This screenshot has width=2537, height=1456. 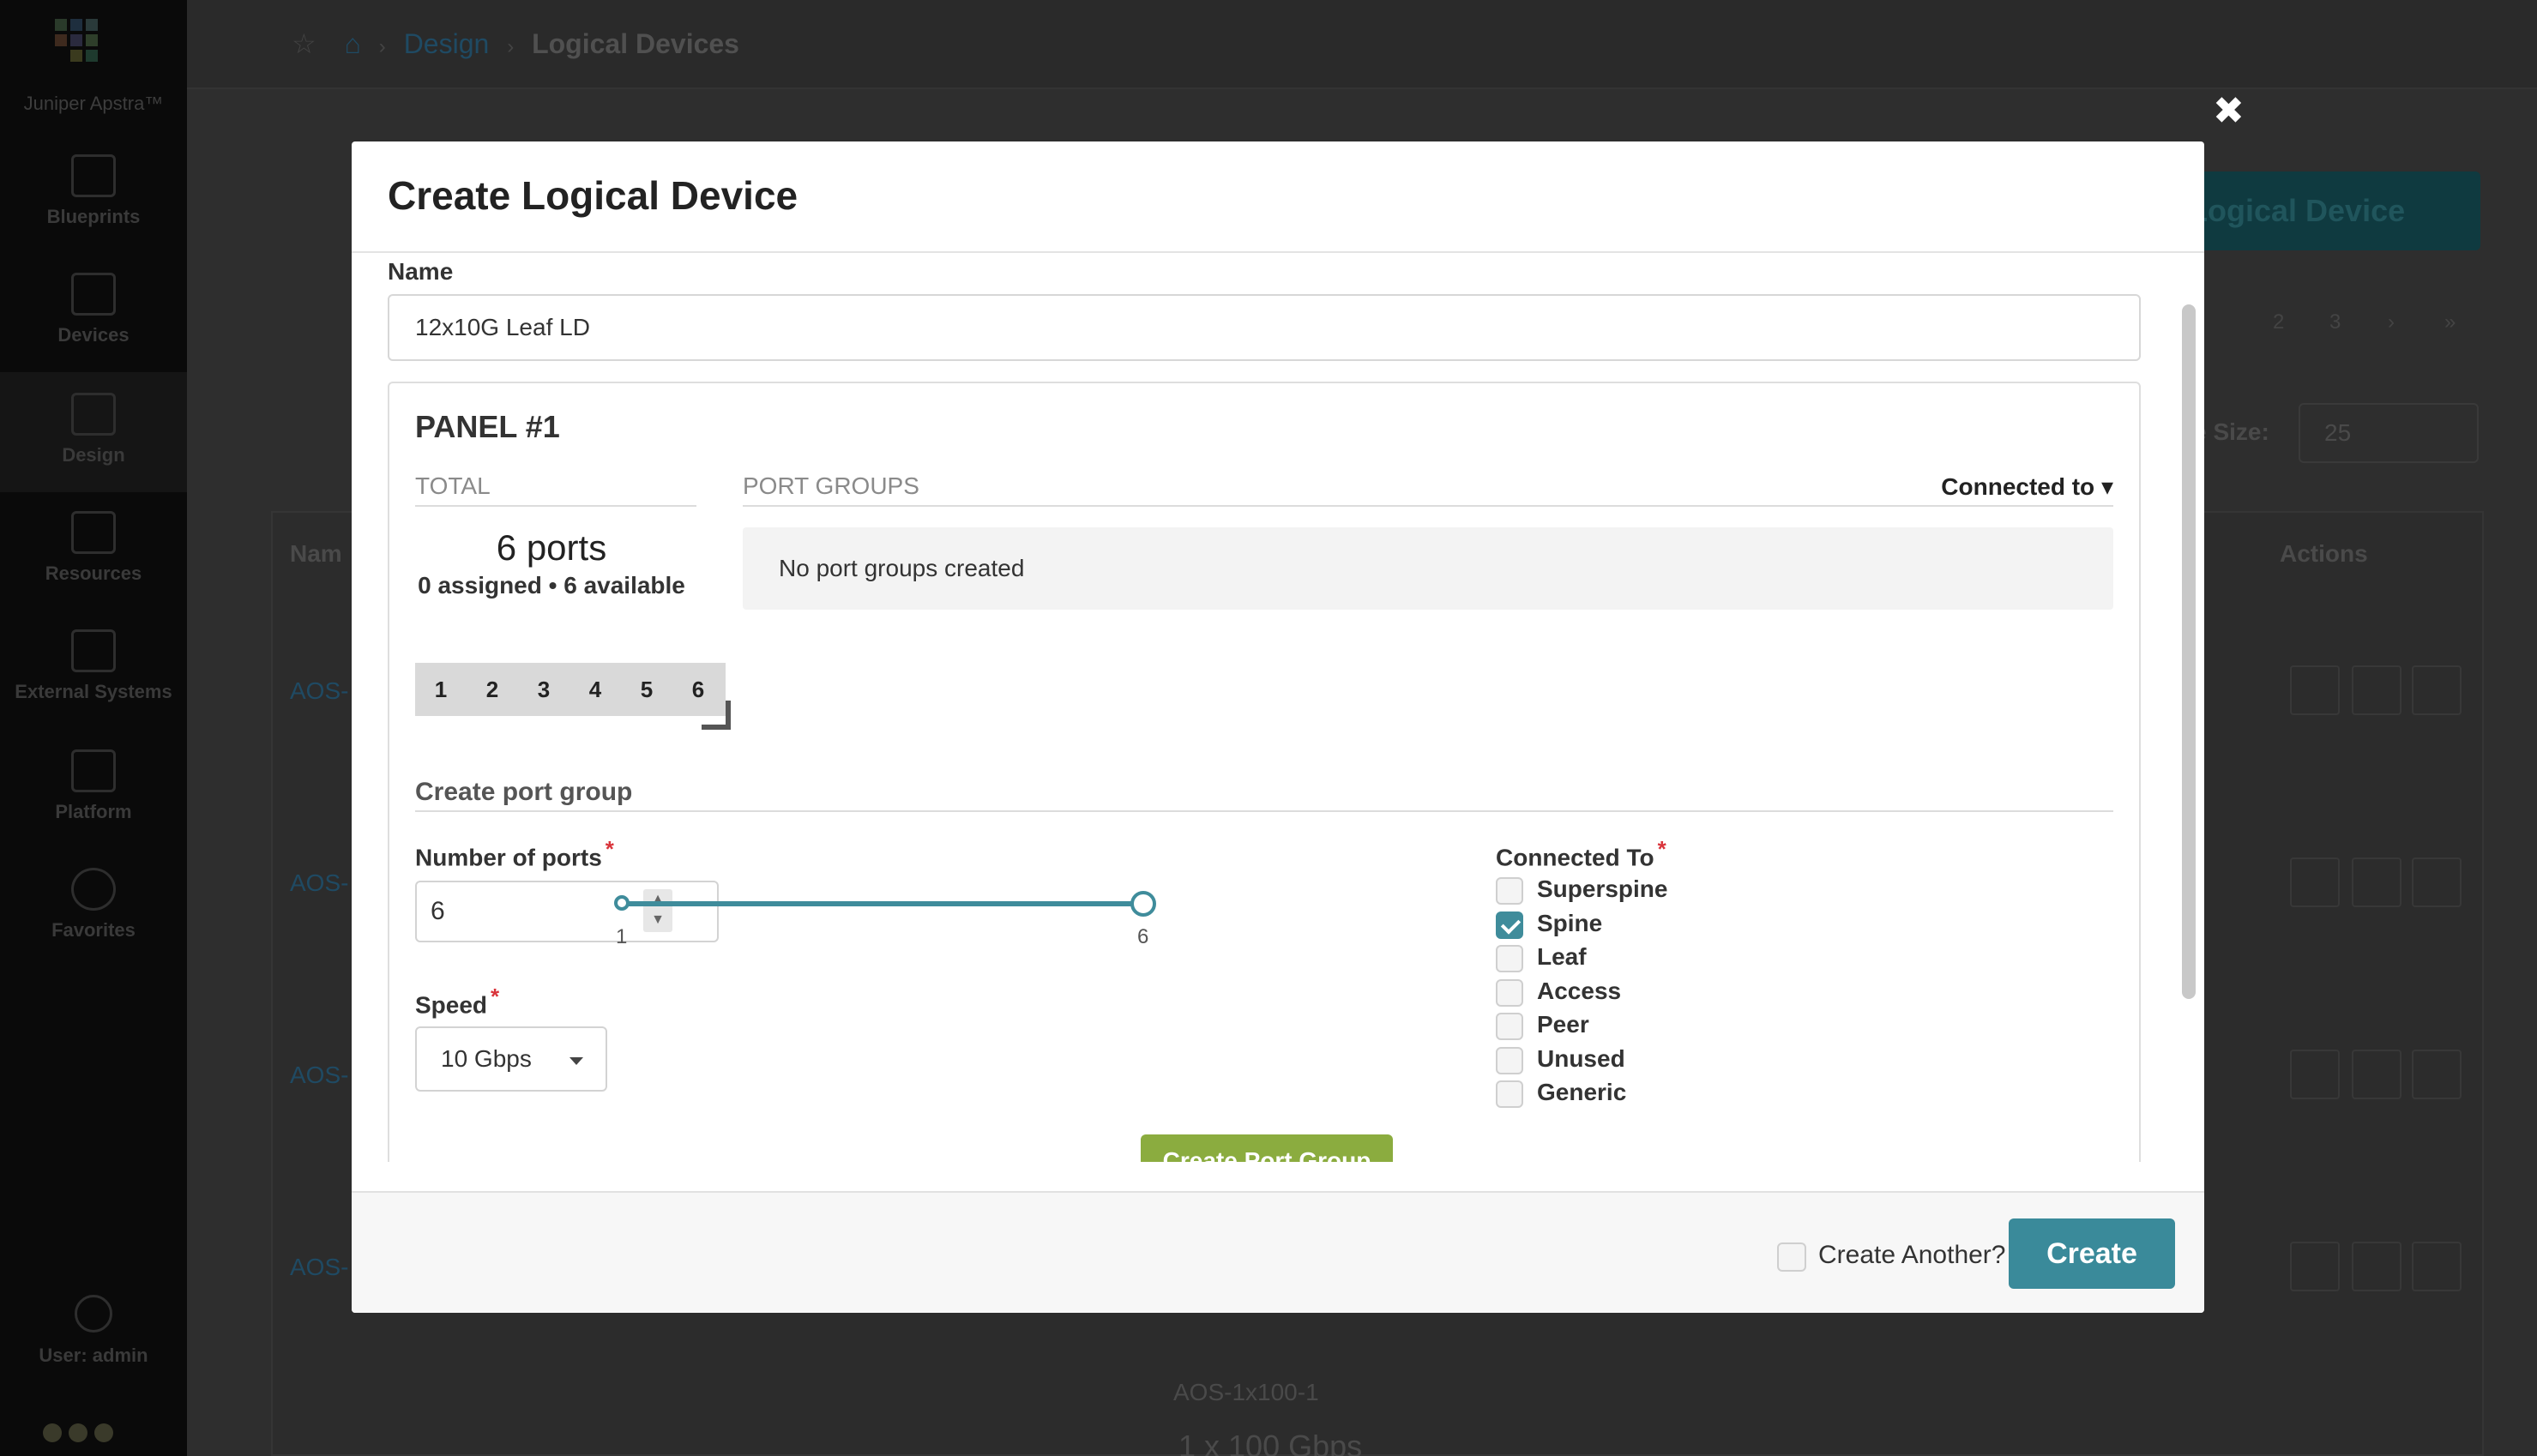 I want to click on row-detail-speed: 1 x 100 Gbps, so click(x=1271, y=1442).